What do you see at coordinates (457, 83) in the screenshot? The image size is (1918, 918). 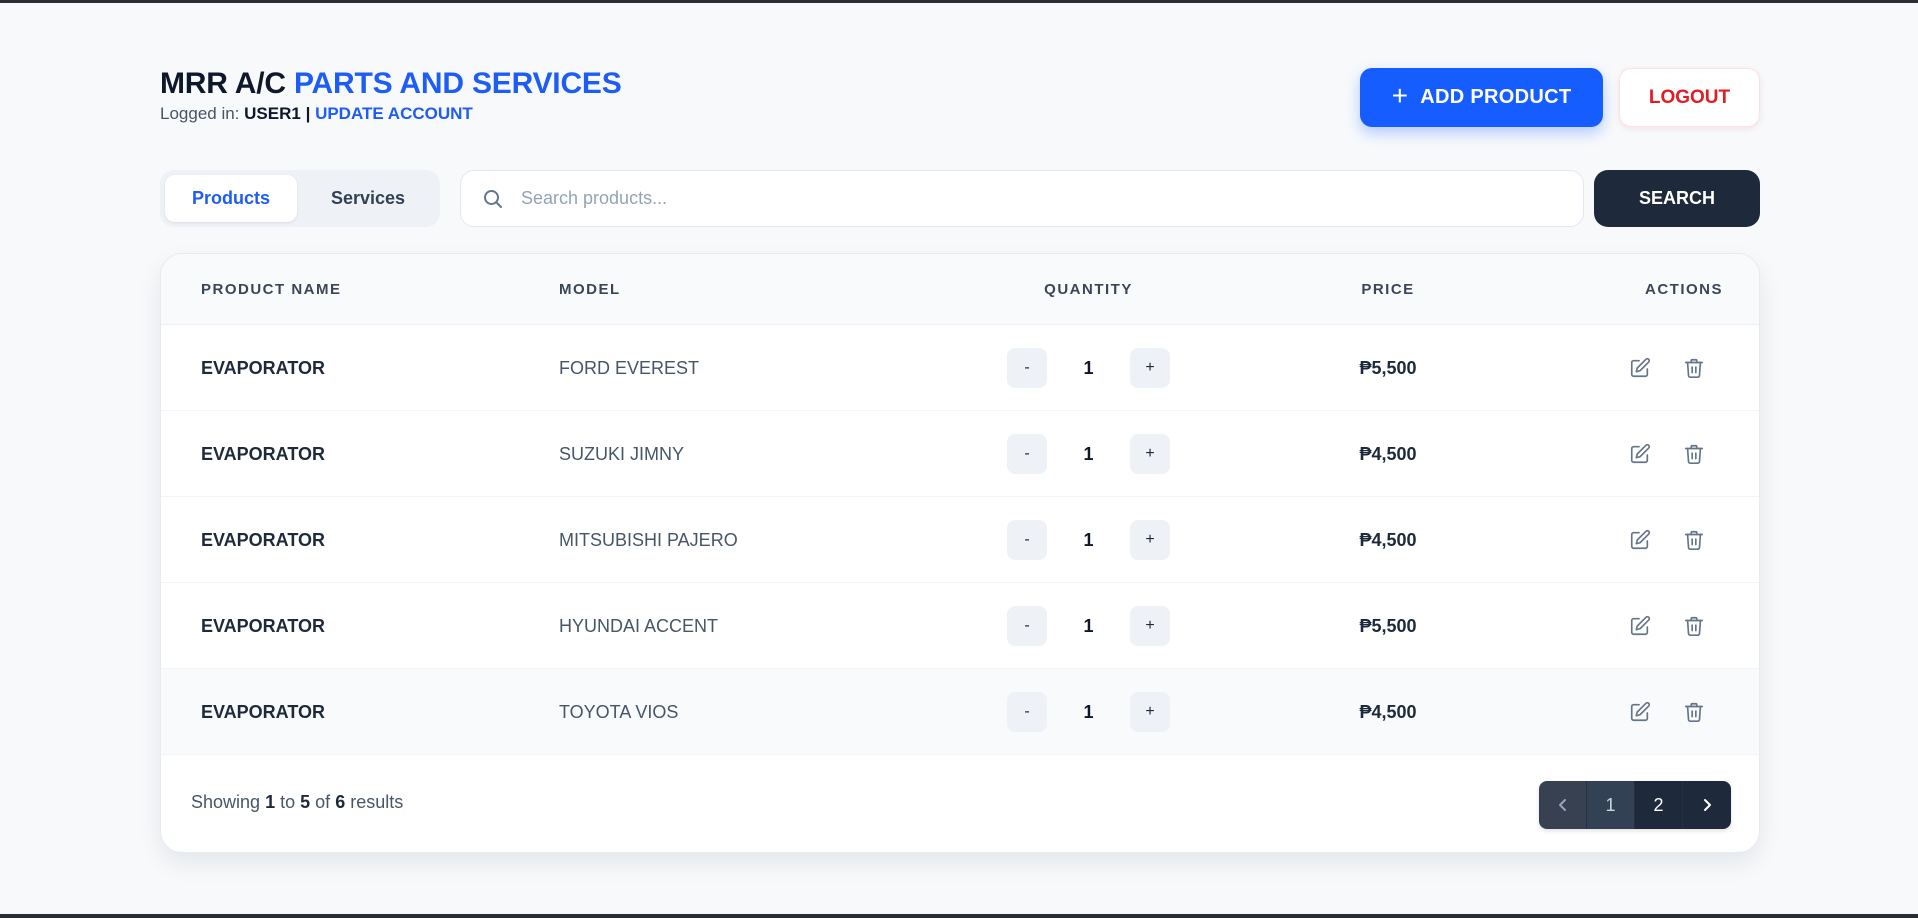 I see `title-accent: PARTS AND SERVICES` at bounding box center [457, 83].